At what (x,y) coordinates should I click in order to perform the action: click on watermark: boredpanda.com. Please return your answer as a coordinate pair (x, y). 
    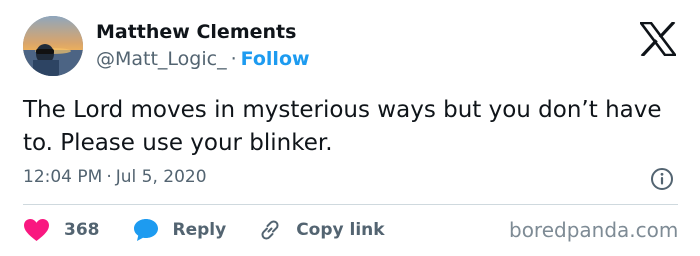
    Looking at the image, I should click on (594, 230).